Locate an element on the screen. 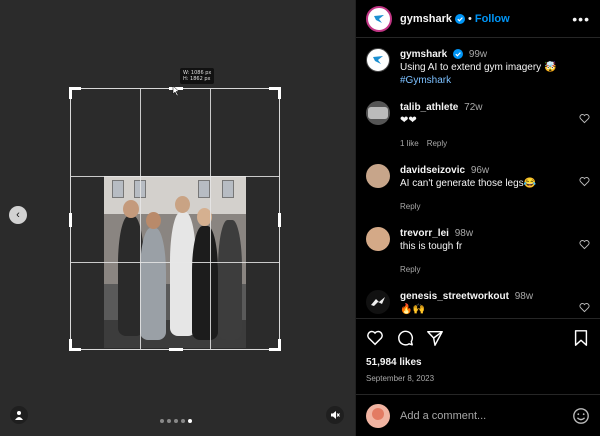 This screenshot has width=600, height=436. comment-username: davidseizovic is located at coordinates (432, 170).